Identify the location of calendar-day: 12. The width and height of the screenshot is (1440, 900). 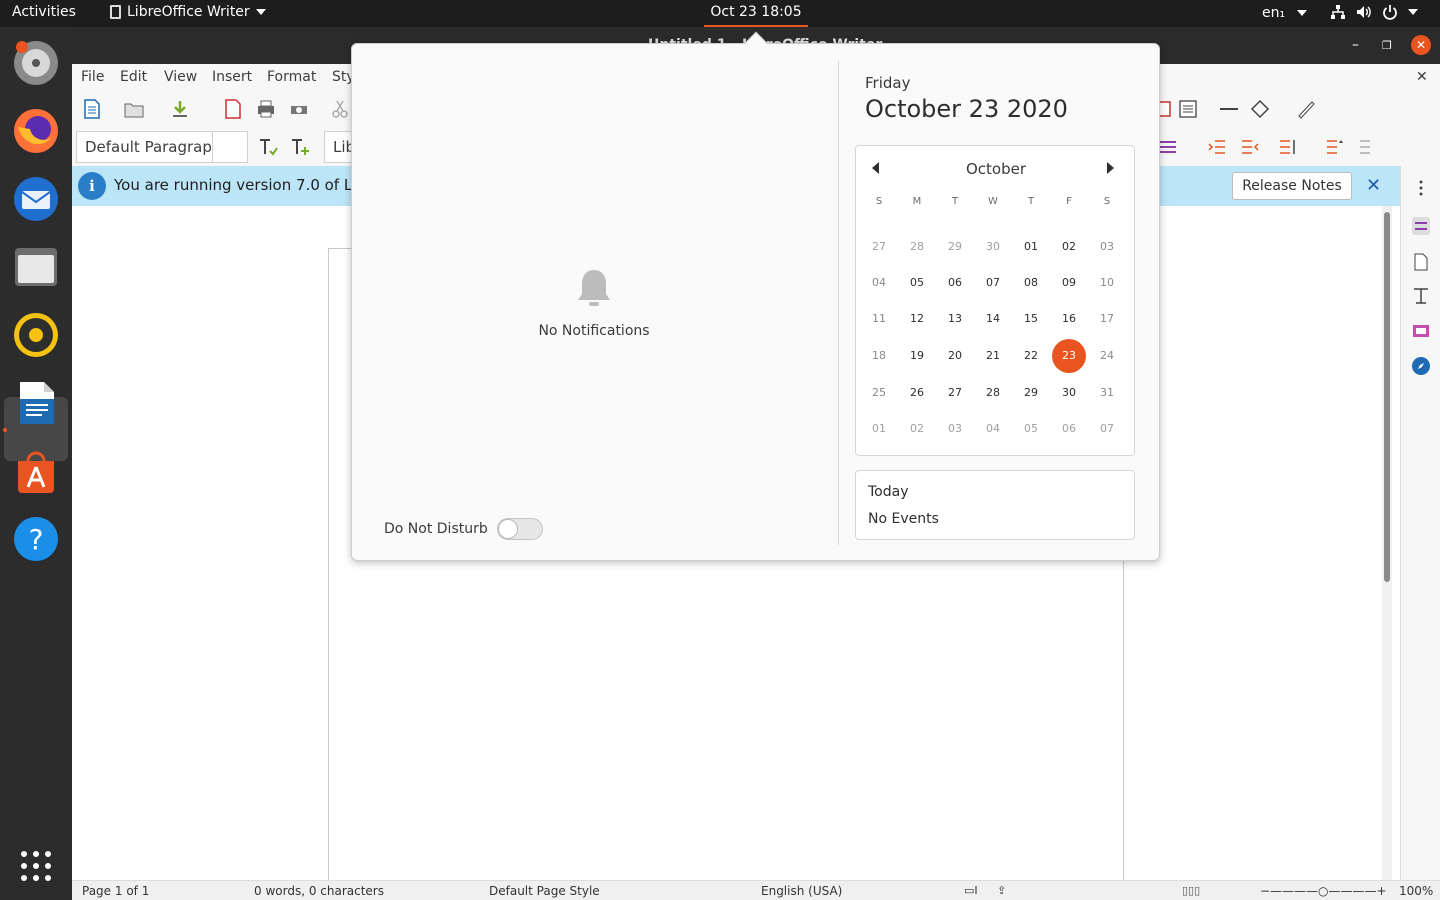
(917, 319).